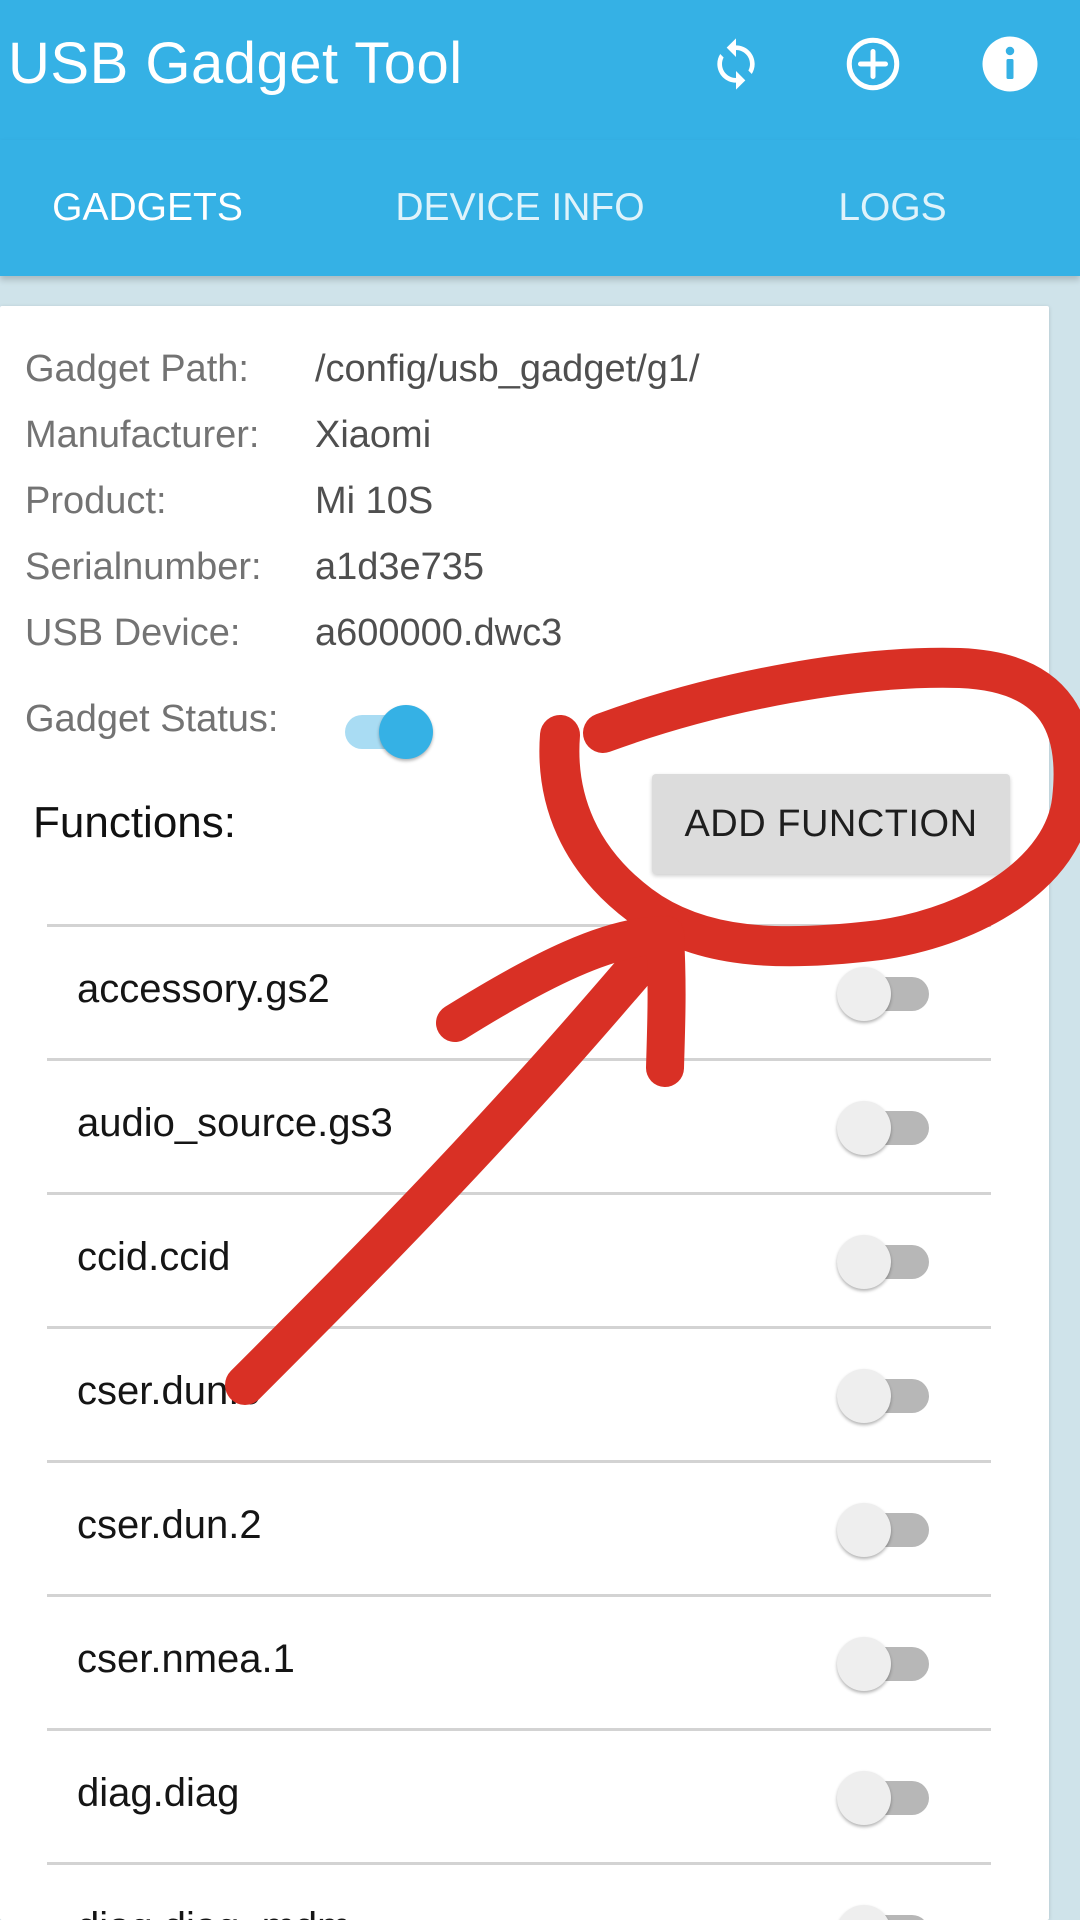 The width and height of the screenshot is (1080, 1920). I want to click on list-item: cser.dun.2, so click(519, 1527).